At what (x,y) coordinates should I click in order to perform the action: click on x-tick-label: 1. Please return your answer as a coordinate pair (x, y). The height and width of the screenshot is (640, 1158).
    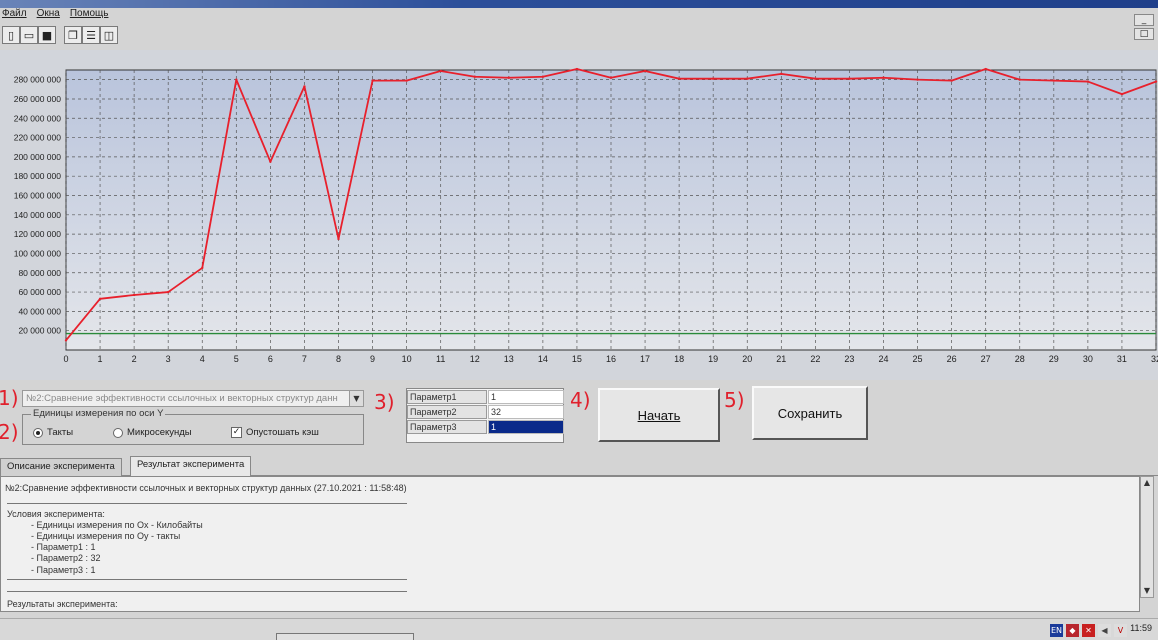
    Looking at the image, I should click on (100, 359).